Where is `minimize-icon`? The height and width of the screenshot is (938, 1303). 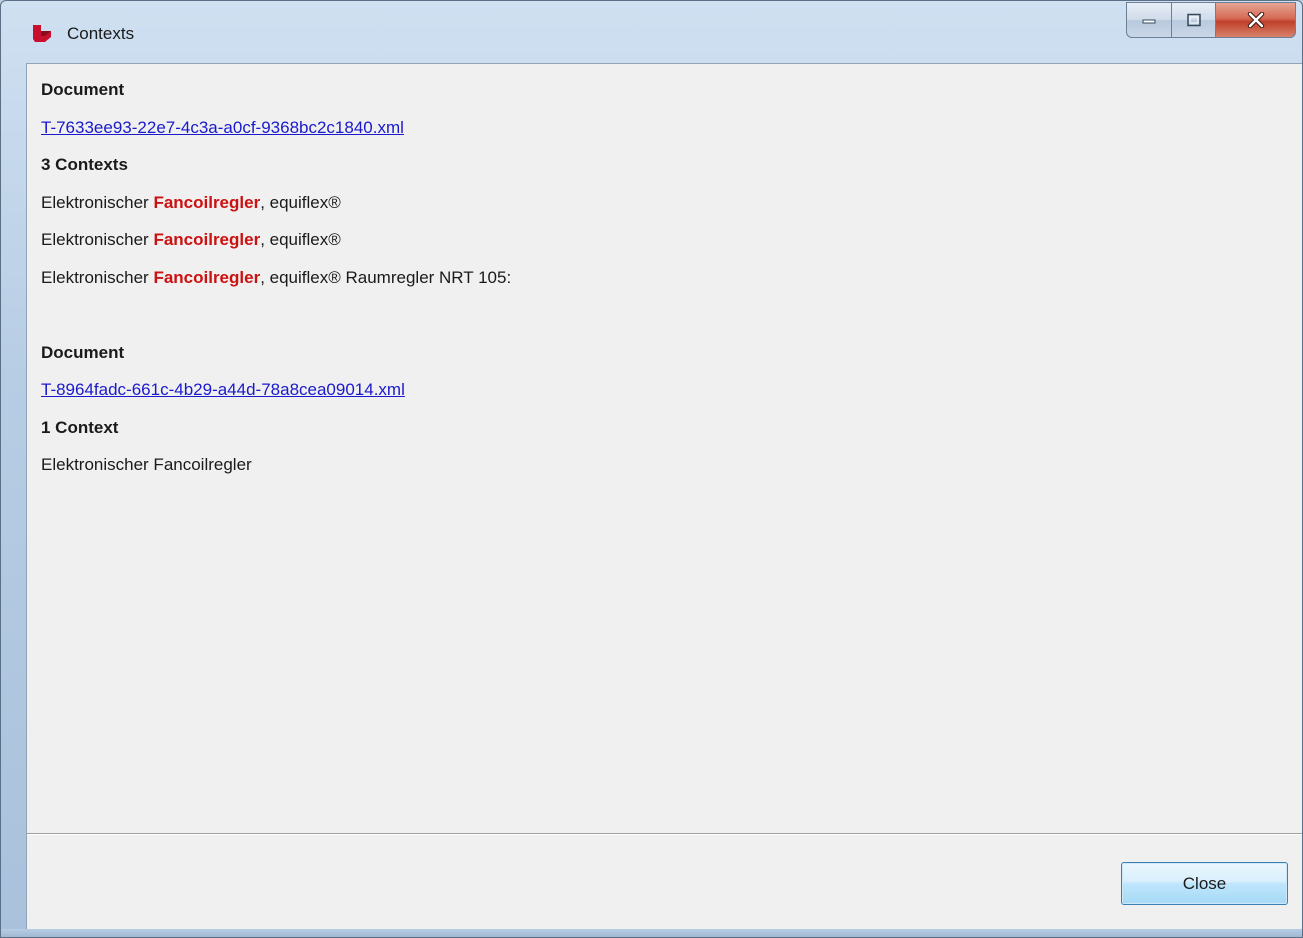 minimize-icon is located at coordinates (1149, 21).